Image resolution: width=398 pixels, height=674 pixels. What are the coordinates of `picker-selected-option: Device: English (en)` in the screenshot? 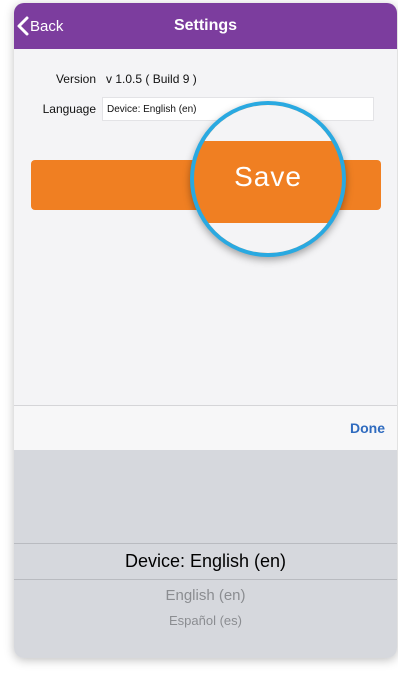 It's located at (205, 561).